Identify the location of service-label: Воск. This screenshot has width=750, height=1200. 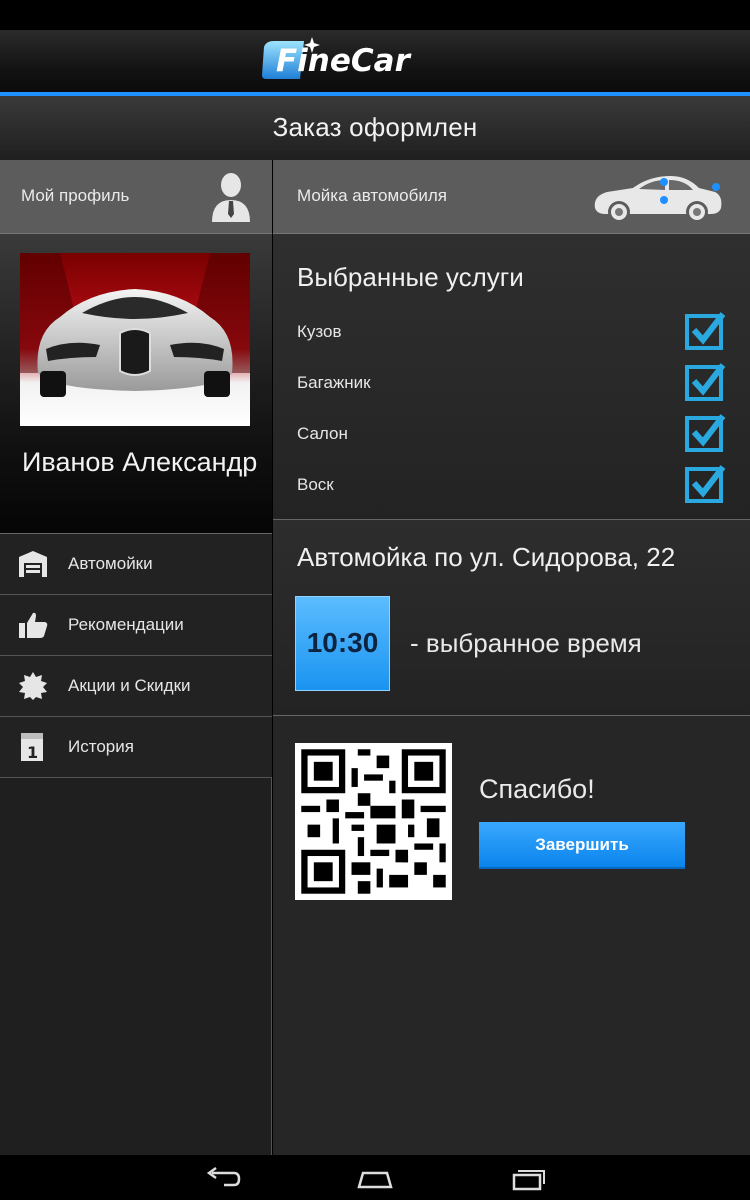
(315, 484).